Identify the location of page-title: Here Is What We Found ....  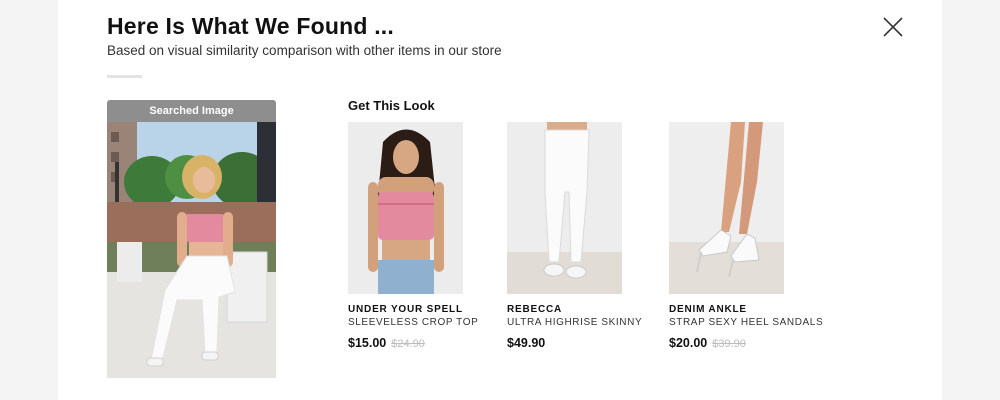
(250, 26).